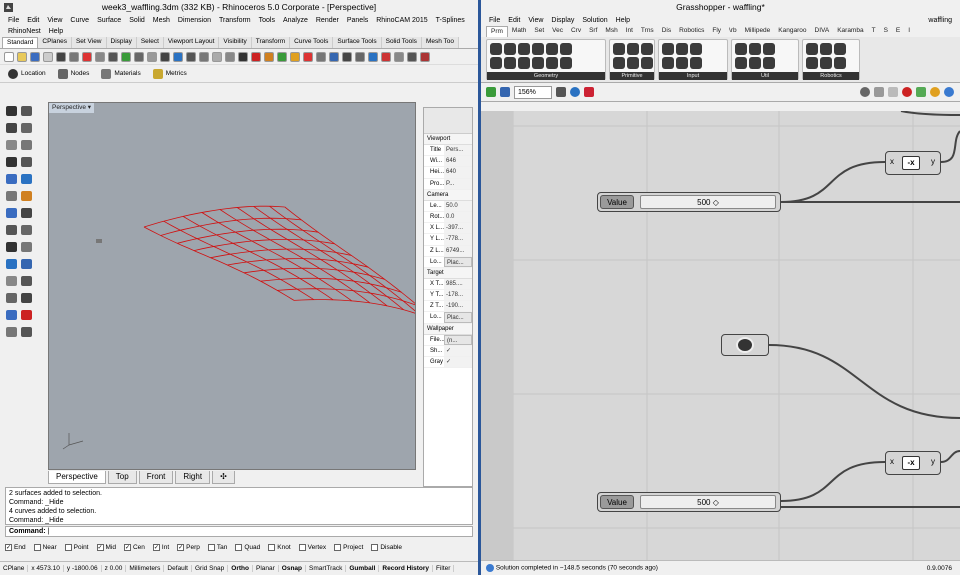 The width and height of the screenshot is (960, 575). Describe the element at coordinates (293, 568) in the screenshot. I see `status-osnap: Osnap` at that location.